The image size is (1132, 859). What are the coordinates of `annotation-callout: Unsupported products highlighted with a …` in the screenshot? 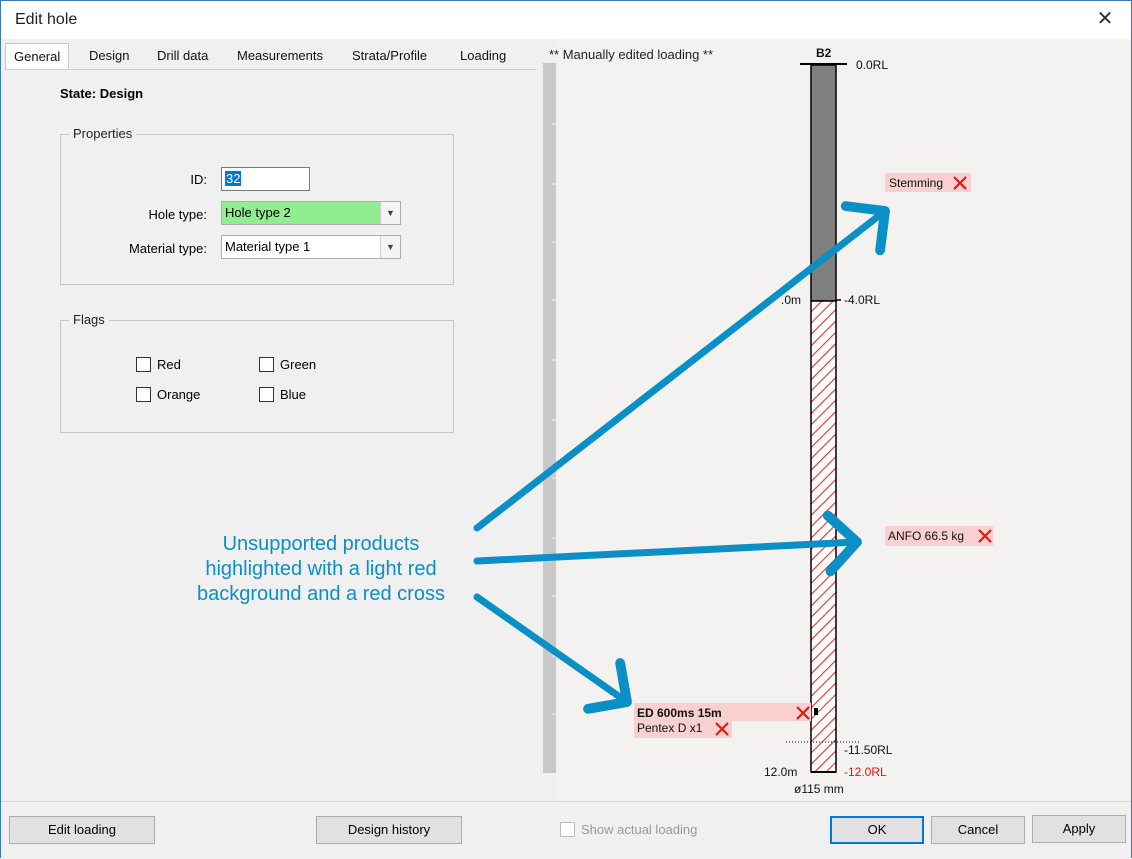 It's located at (321, 569).